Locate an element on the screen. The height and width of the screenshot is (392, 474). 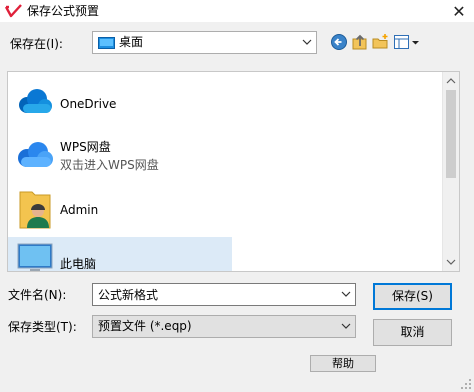
item-subtitle: 双击进入WPS网盘 is located at coordinates (109, 165).